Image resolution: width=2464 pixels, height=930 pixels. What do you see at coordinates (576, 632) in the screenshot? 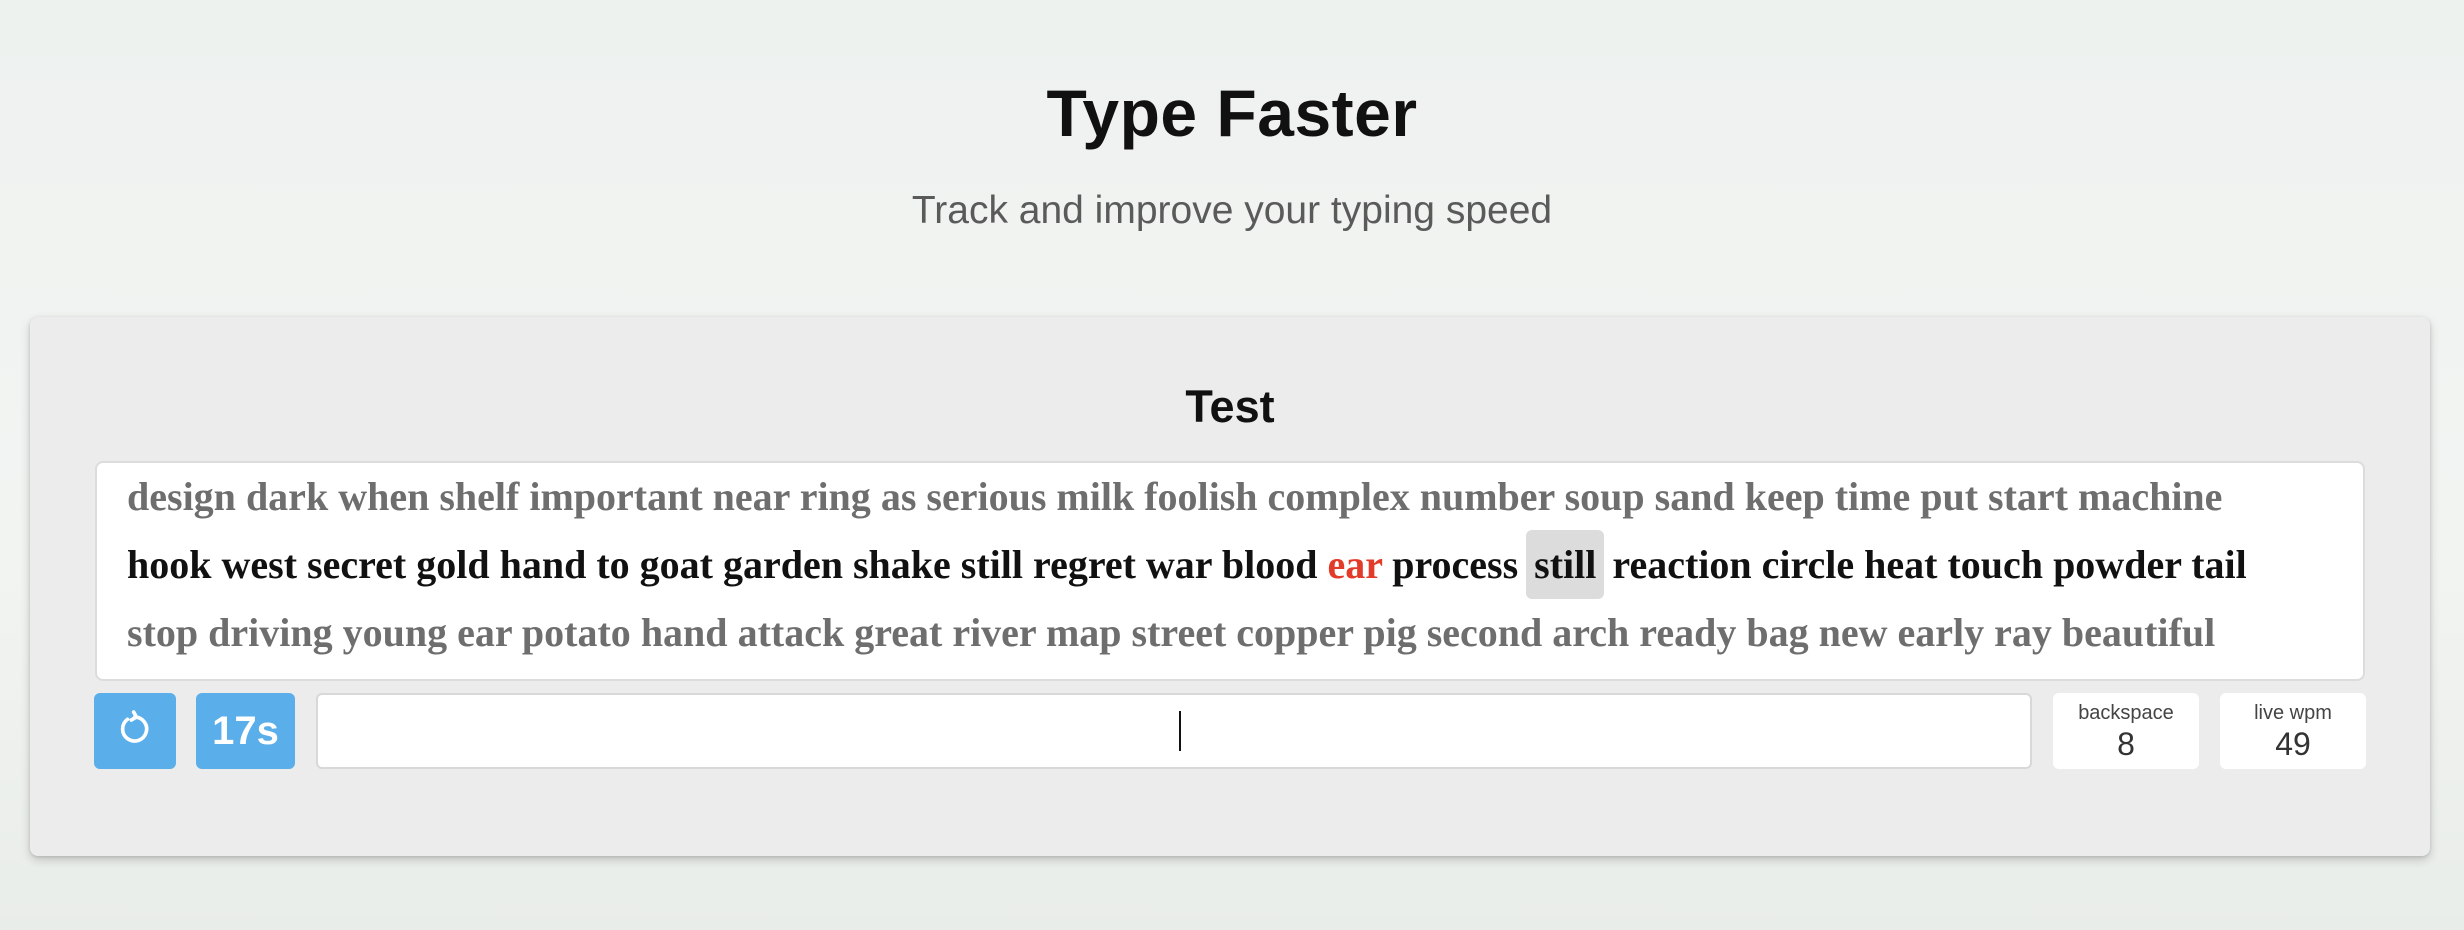
I see `word: potato` at bounding box center [576, 632].